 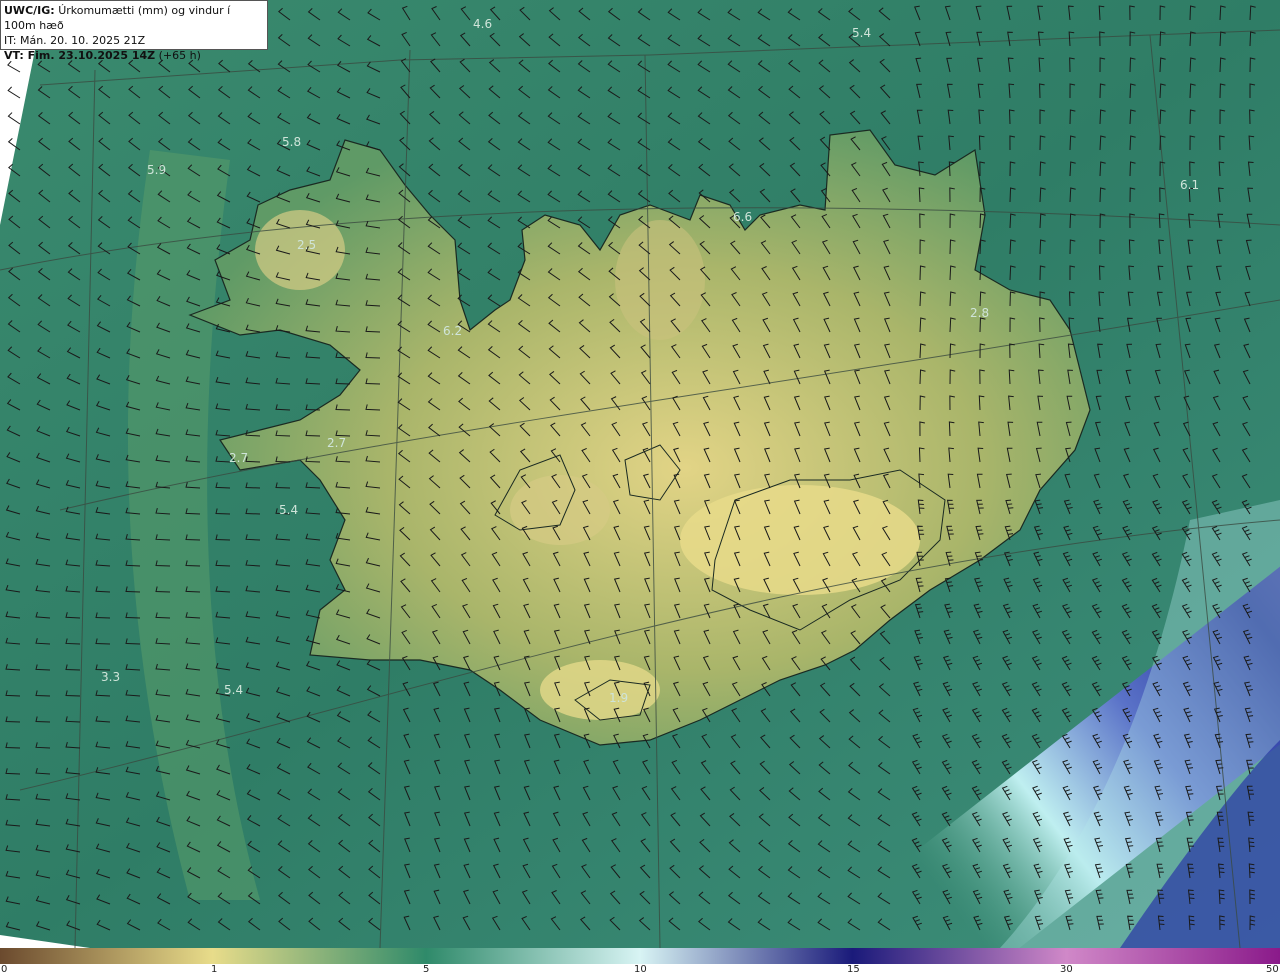 What do you see at coordinates (618, 698) in the screenshot?
I see `map-label-15: 1.9` at bounding box center [618, 698].